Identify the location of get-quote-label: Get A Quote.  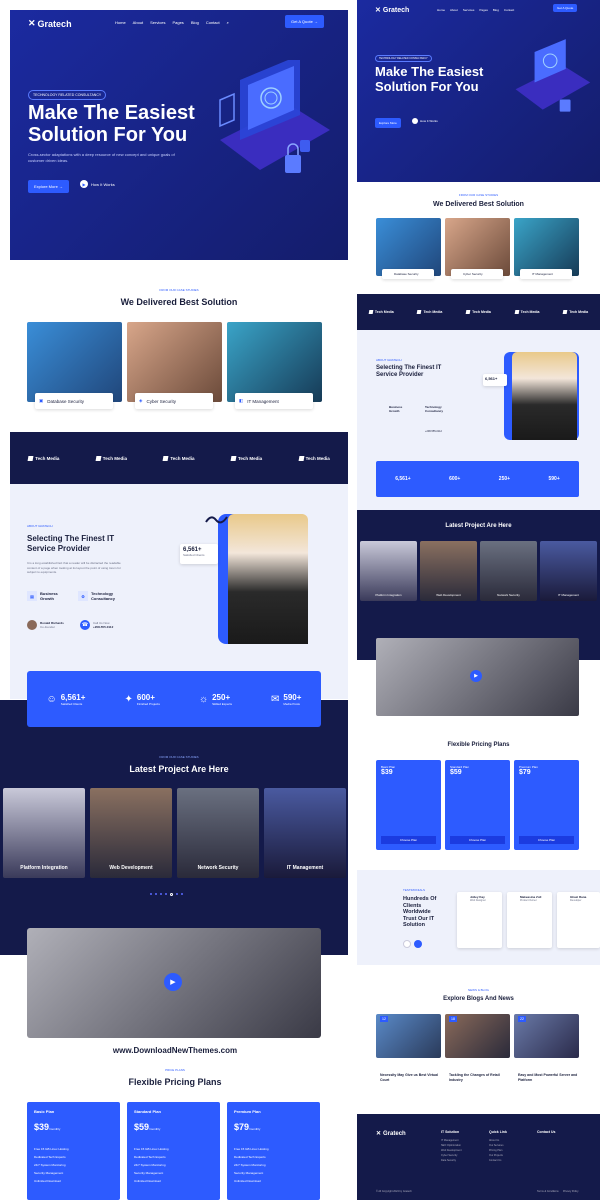
(302, 21).